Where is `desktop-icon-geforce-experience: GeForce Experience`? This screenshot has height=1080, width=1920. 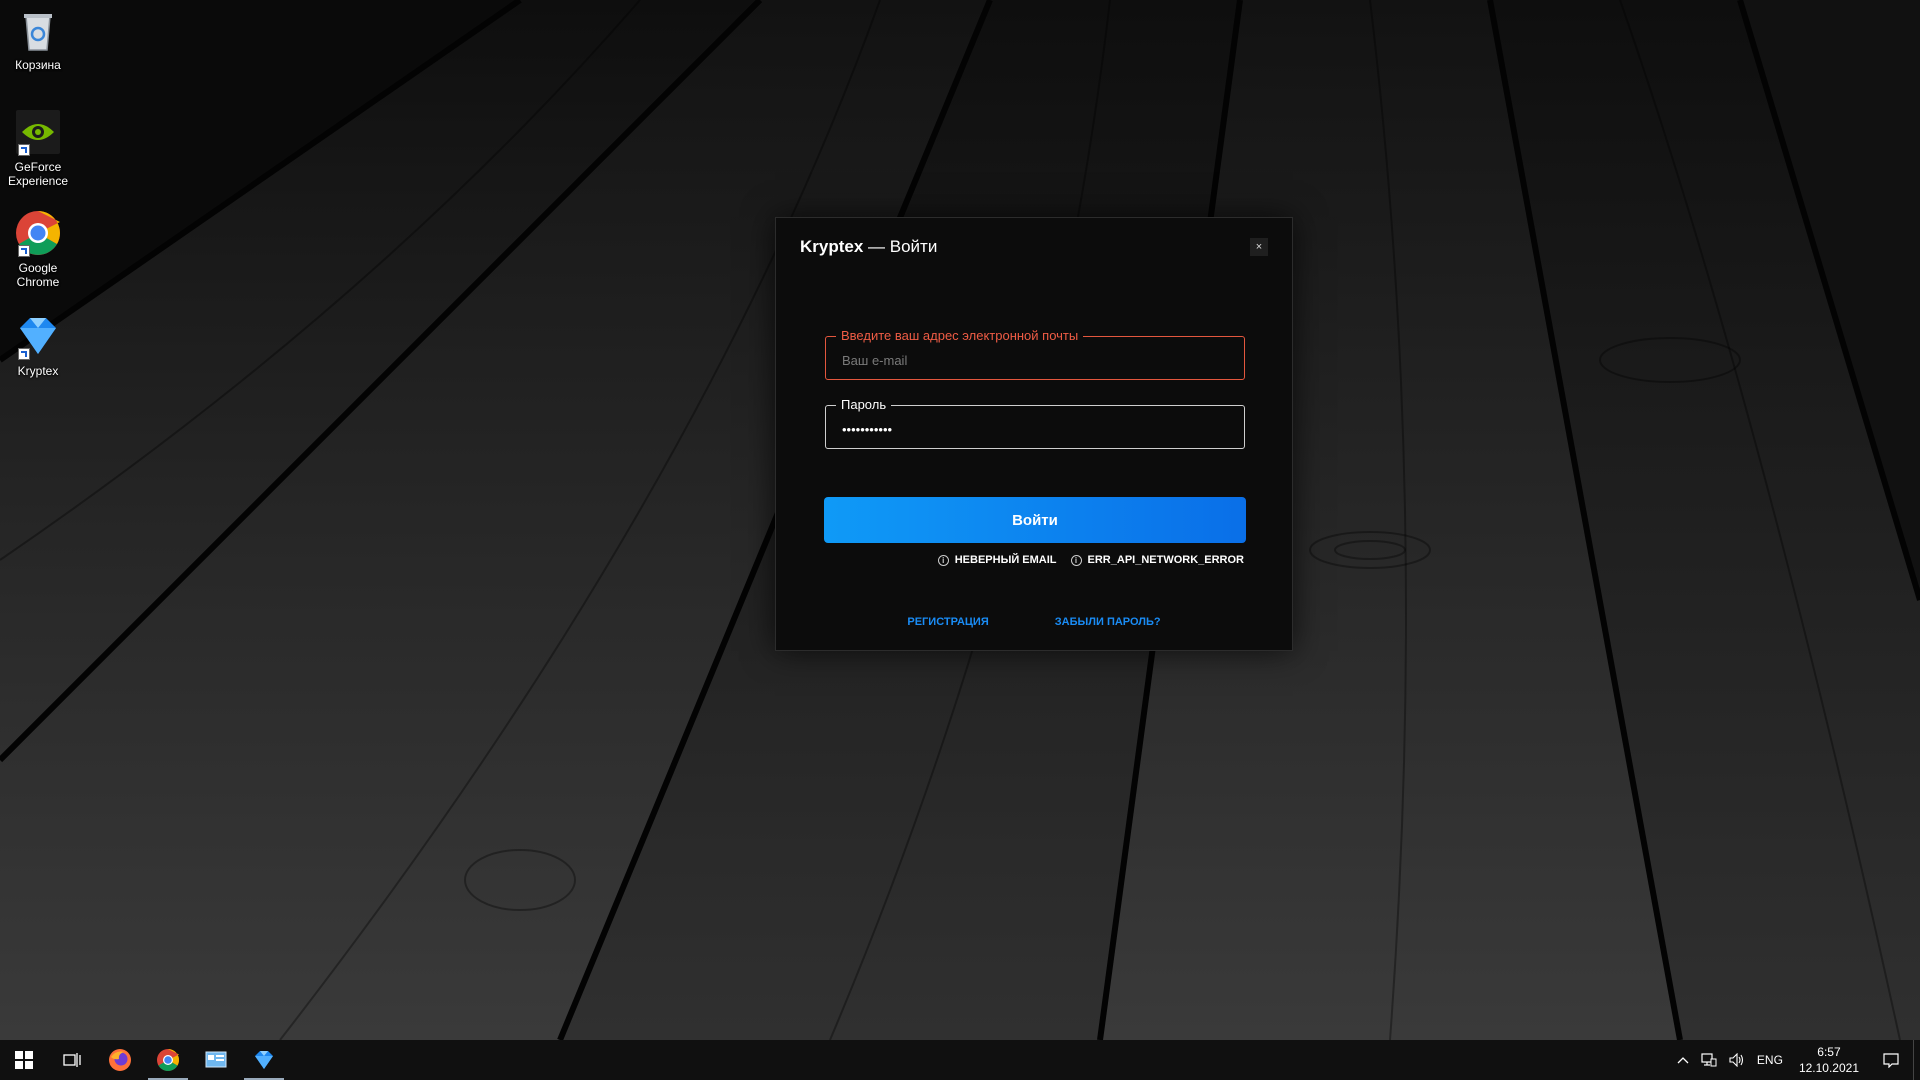
desktop-icon-geforce-experience: GeForce Experience is located at coordinates (38, 148).